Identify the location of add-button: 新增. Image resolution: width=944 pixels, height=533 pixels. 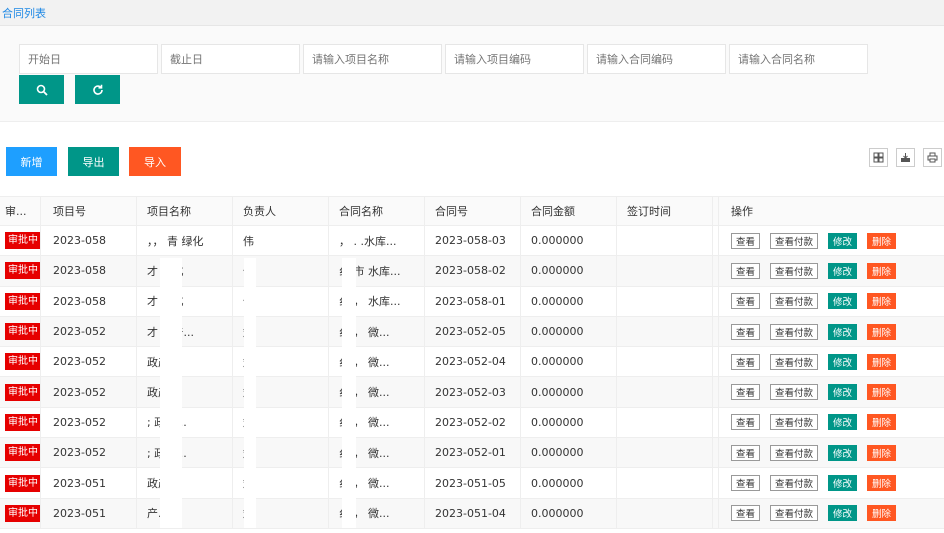
(31, 161).